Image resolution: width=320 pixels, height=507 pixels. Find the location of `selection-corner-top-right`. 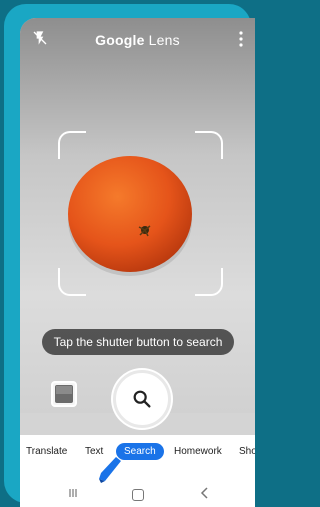

selection-corner-top-right is located at coordinates (209, 145).